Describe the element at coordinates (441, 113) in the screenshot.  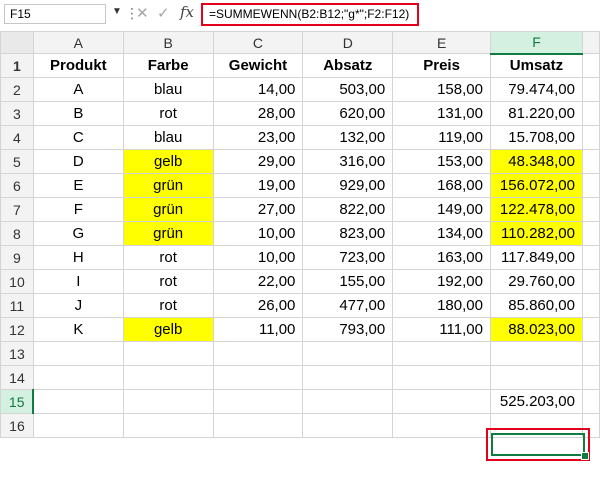
I see `cell-preis: 131,00` at that location.